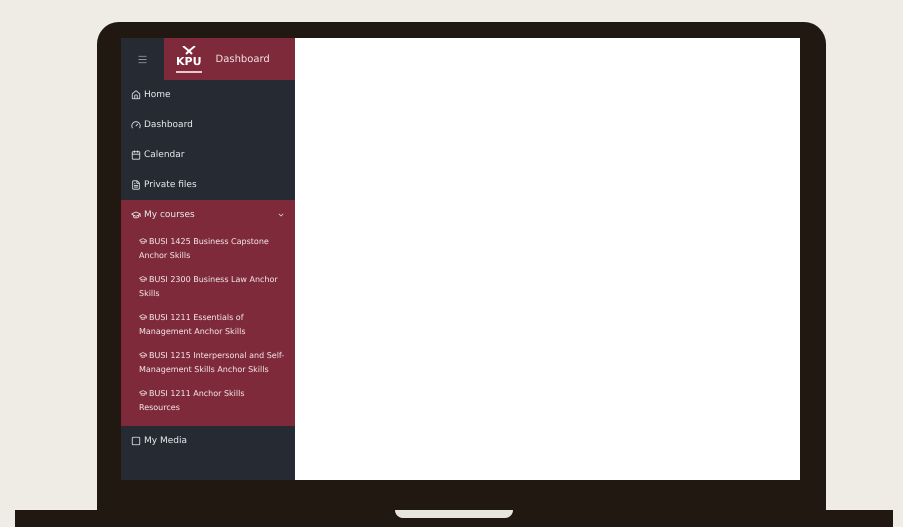 This screenshot has height=527, width=903. I want to click on menu-icon, so click(142, 59).